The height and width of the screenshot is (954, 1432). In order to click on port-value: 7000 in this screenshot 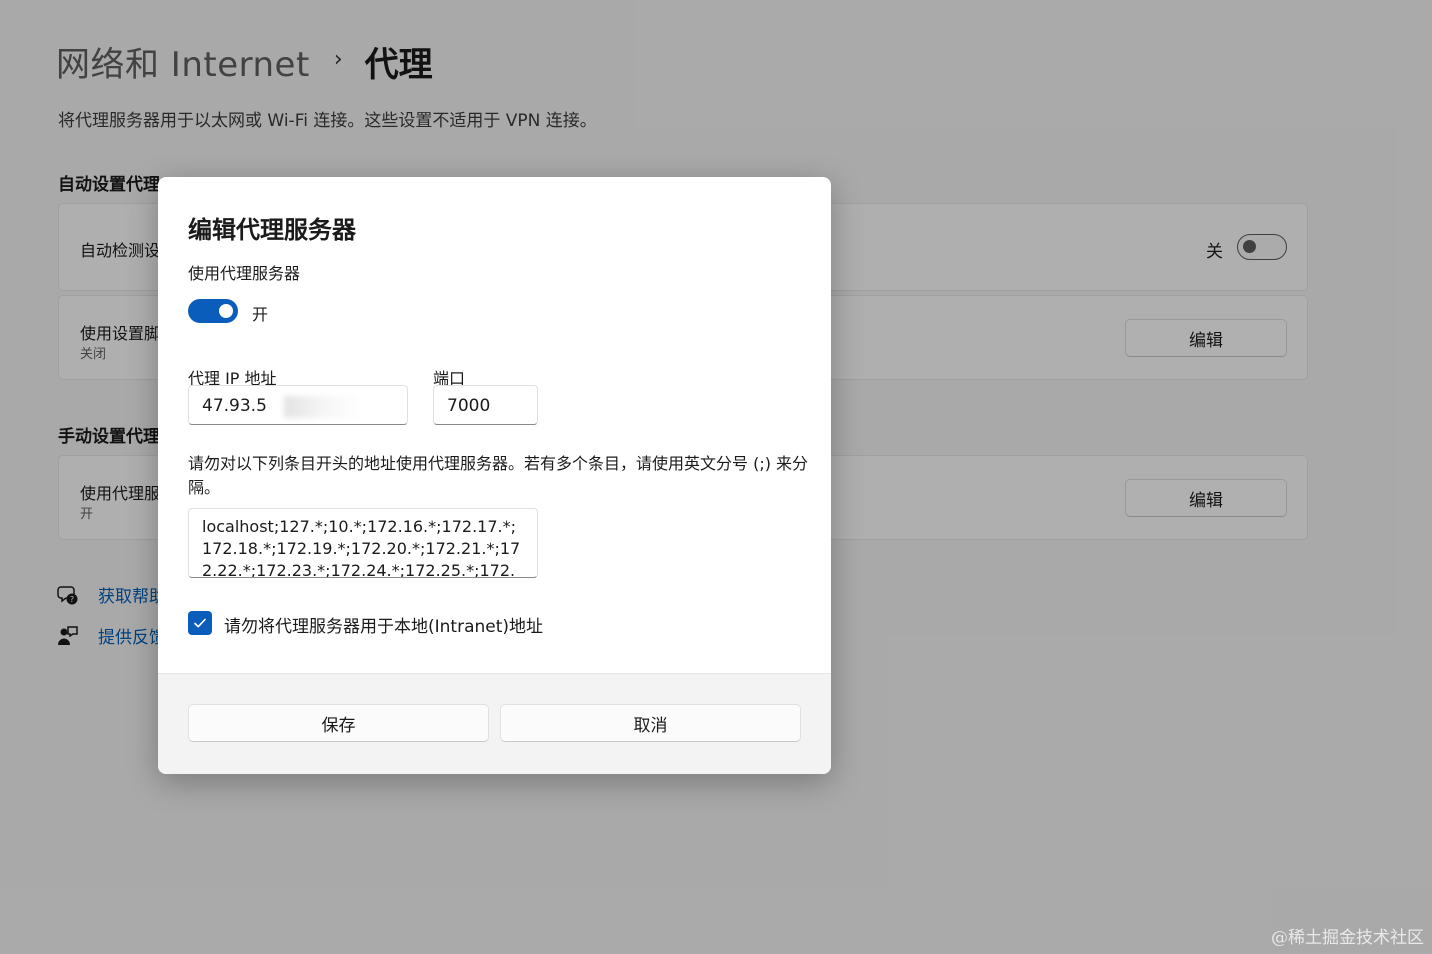, I will do `click(469, 406)`.